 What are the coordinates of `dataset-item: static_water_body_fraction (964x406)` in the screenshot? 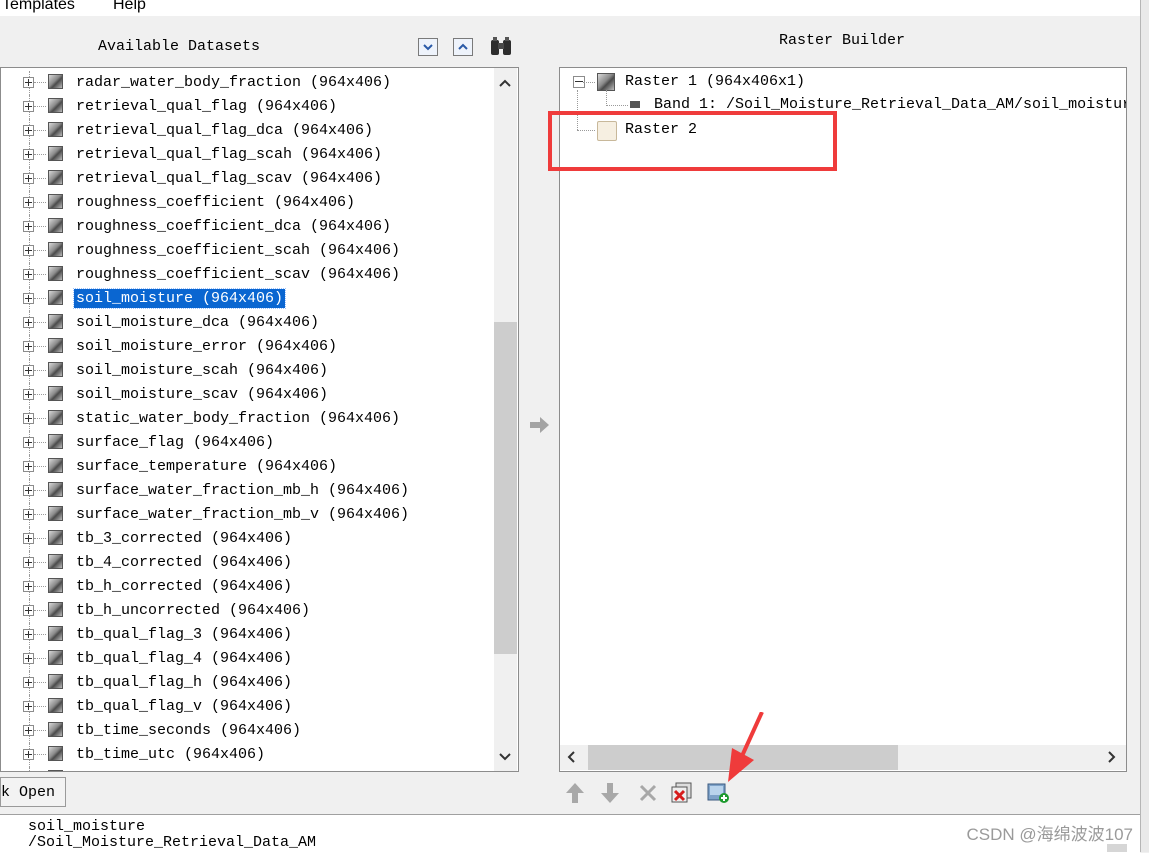 It's located at (248, 419).